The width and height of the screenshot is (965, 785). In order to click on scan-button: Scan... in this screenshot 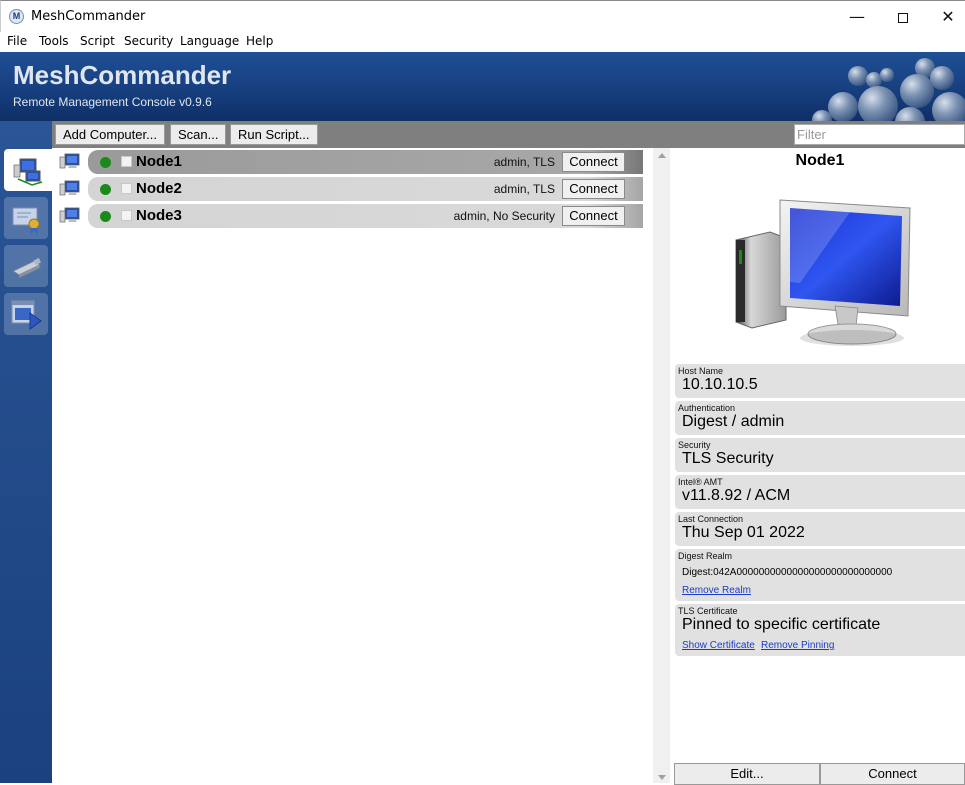, I will do `click(198, 134)`.